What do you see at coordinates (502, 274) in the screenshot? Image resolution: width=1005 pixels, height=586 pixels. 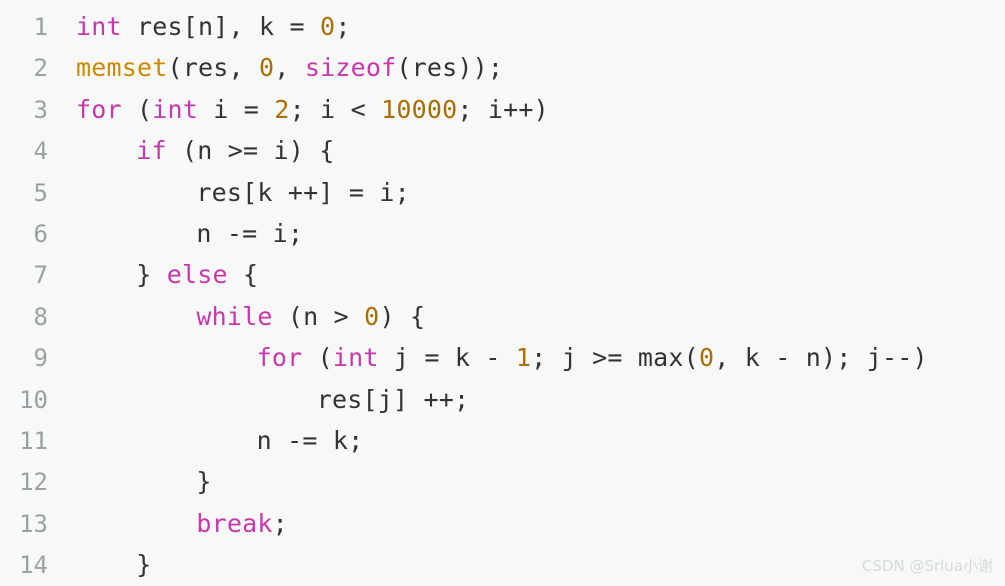 I see `code-line: 7} else {` at bounding box center [502, 274].